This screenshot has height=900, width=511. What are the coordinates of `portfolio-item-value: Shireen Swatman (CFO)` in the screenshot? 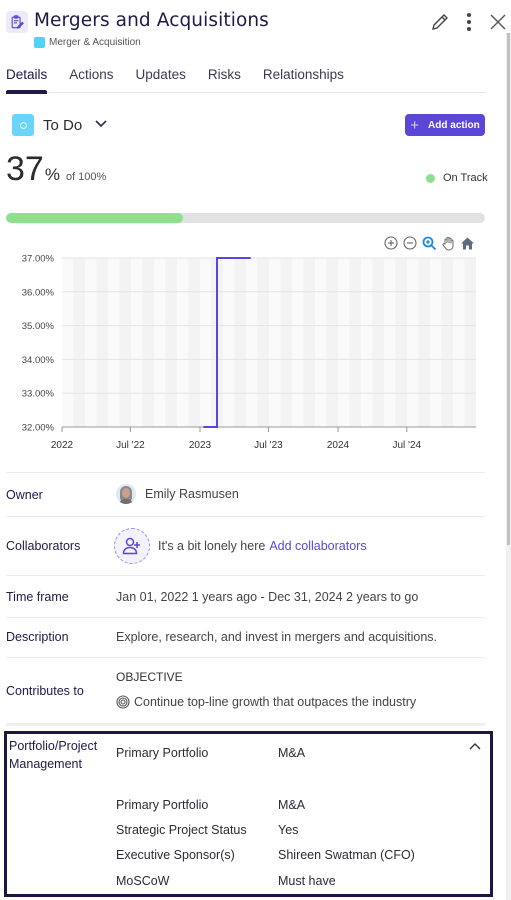 It's located at (346, 855).